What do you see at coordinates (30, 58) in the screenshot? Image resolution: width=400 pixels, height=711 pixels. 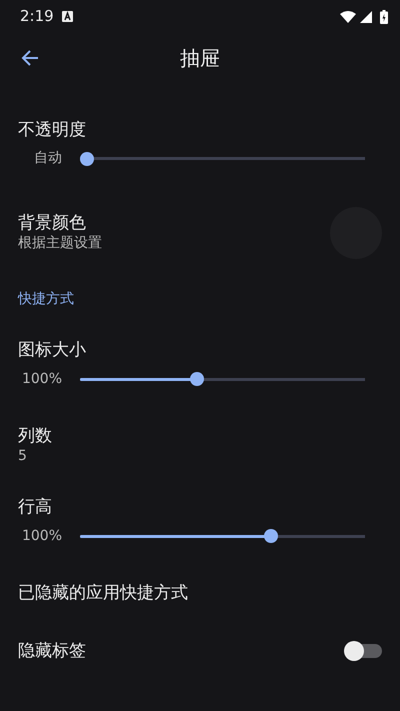 I see `back-button` at bounding box center [30, 58].